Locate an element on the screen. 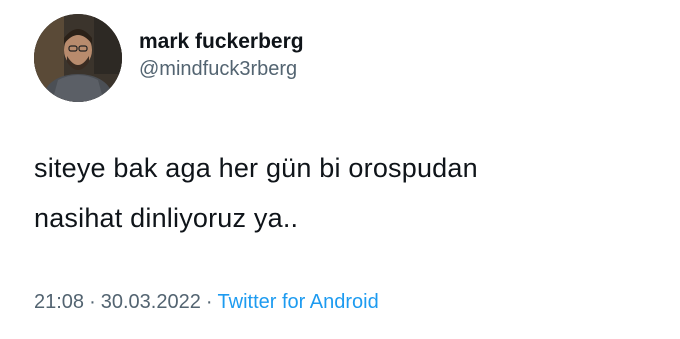 The height and width of the screenshot is (339, 680). tweet-time: 21:08 is located at coordinates (59, 302).